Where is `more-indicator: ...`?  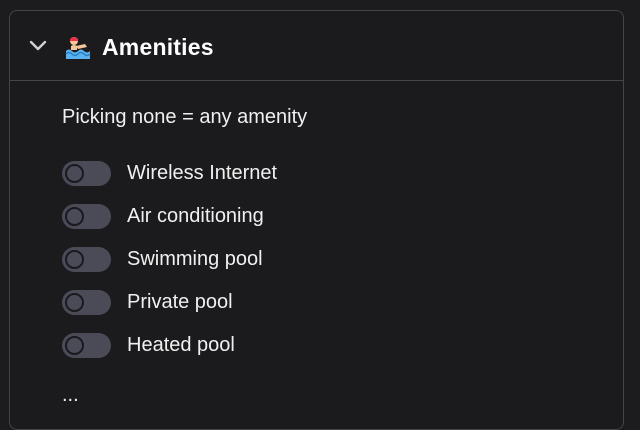 more-indicator: ... is located at coordinates (70, 395).